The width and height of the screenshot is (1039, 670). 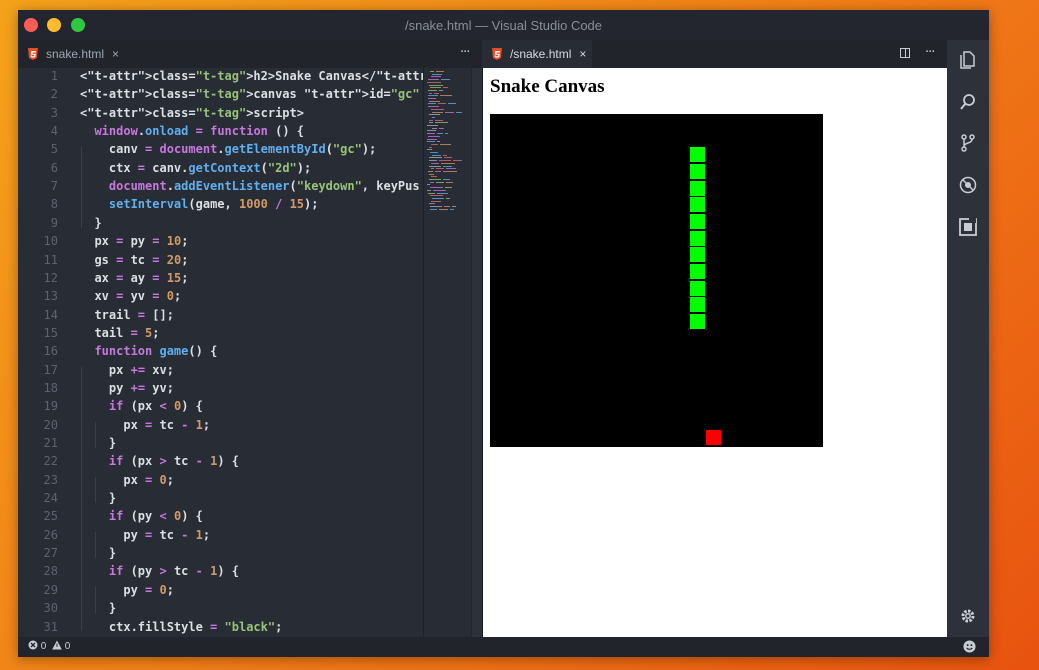 I want to click on gear-icon, so click(x=968, y=616).